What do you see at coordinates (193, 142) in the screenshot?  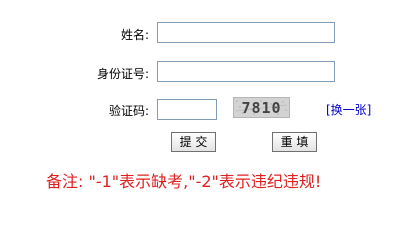 I see `submit-button: 提 交` at bounding box center [193, 142].